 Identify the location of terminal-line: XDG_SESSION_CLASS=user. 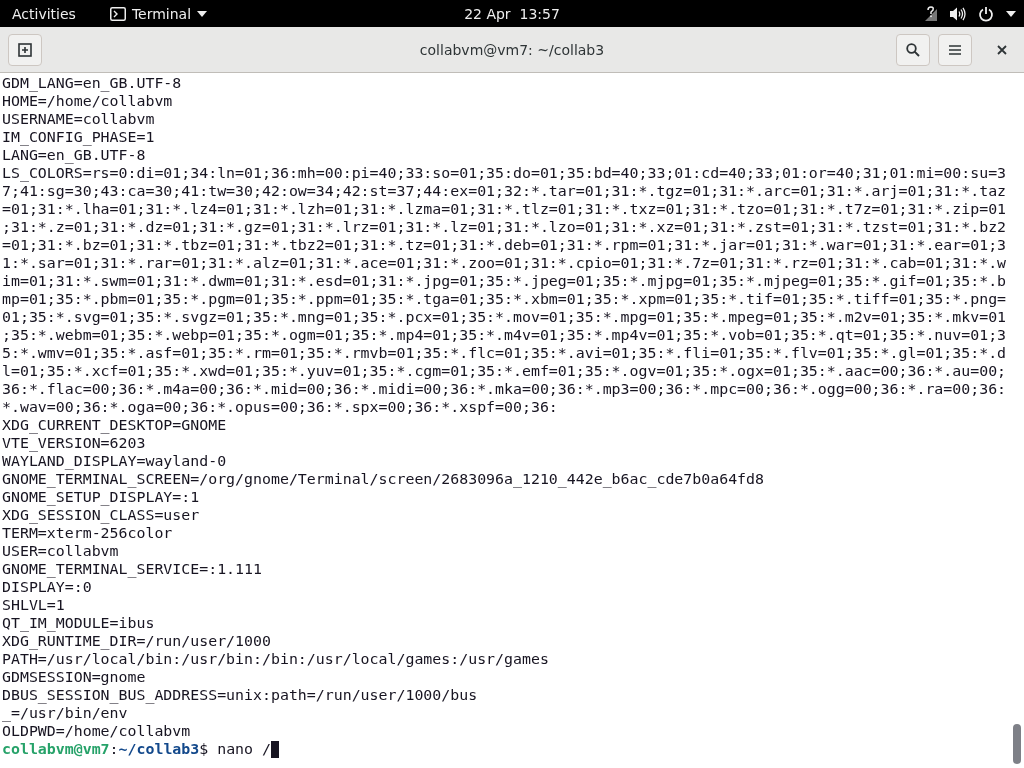
(101, 515).